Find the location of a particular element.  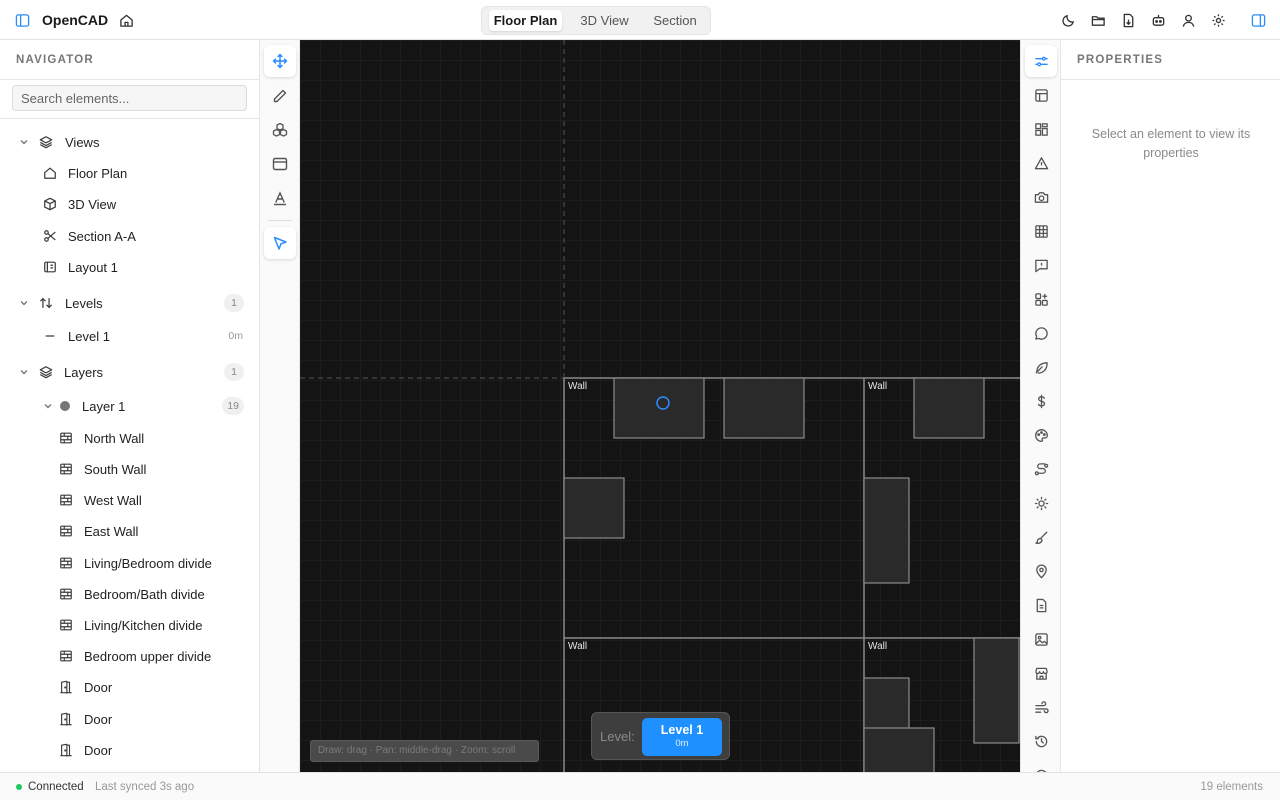

properties-tab-icon is located at coordinates (1041, 61).